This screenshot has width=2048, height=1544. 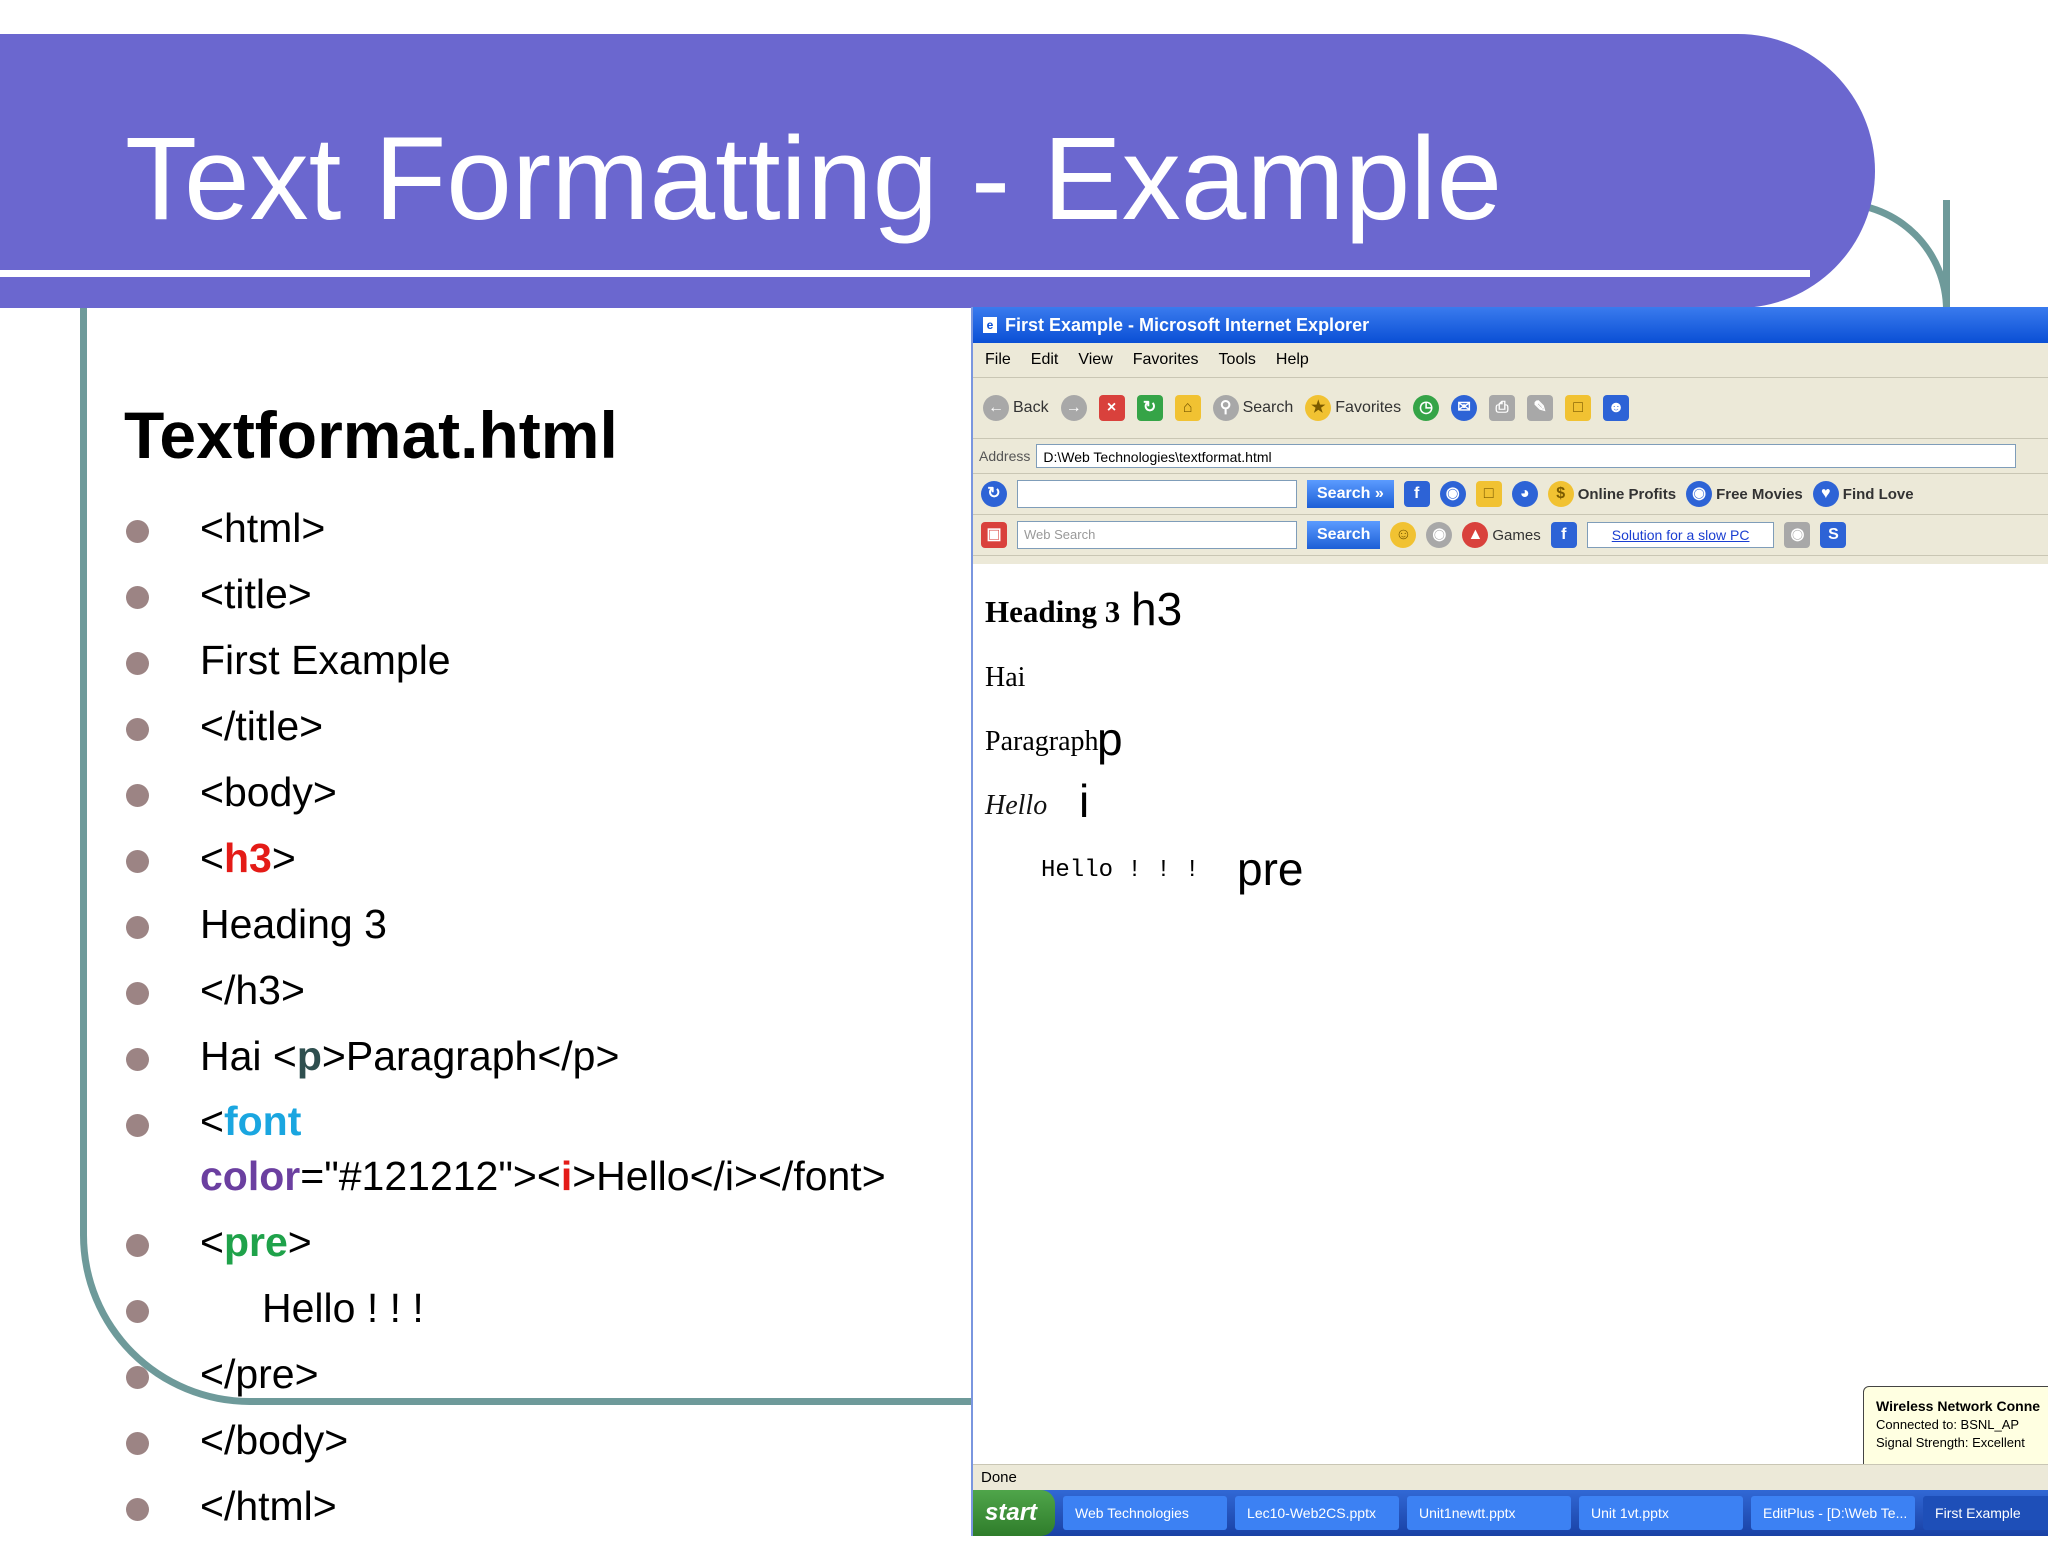 What do you see at coordinates (566, 1176) in the screenshot?
I see `tag-i: i` at bounding box center [566, 1176].